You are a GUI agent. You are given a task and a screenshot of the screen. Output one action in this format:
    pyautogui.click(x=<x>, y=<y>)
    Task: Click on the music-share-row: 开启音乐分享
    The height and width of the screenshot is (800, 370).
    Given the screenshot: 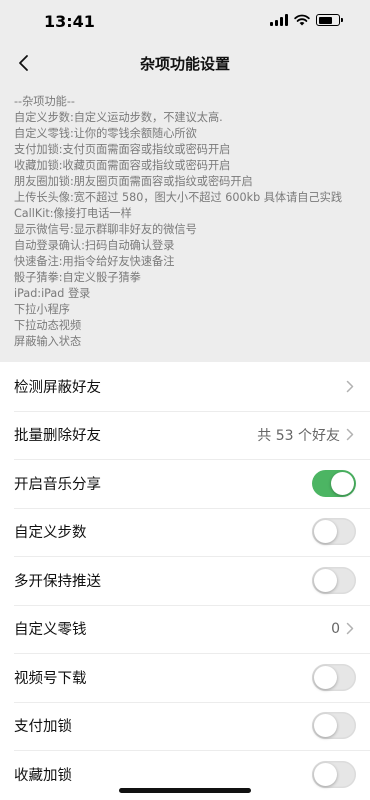 What is the action you would take?
    pyautogui.click(x=185, y=483)
    